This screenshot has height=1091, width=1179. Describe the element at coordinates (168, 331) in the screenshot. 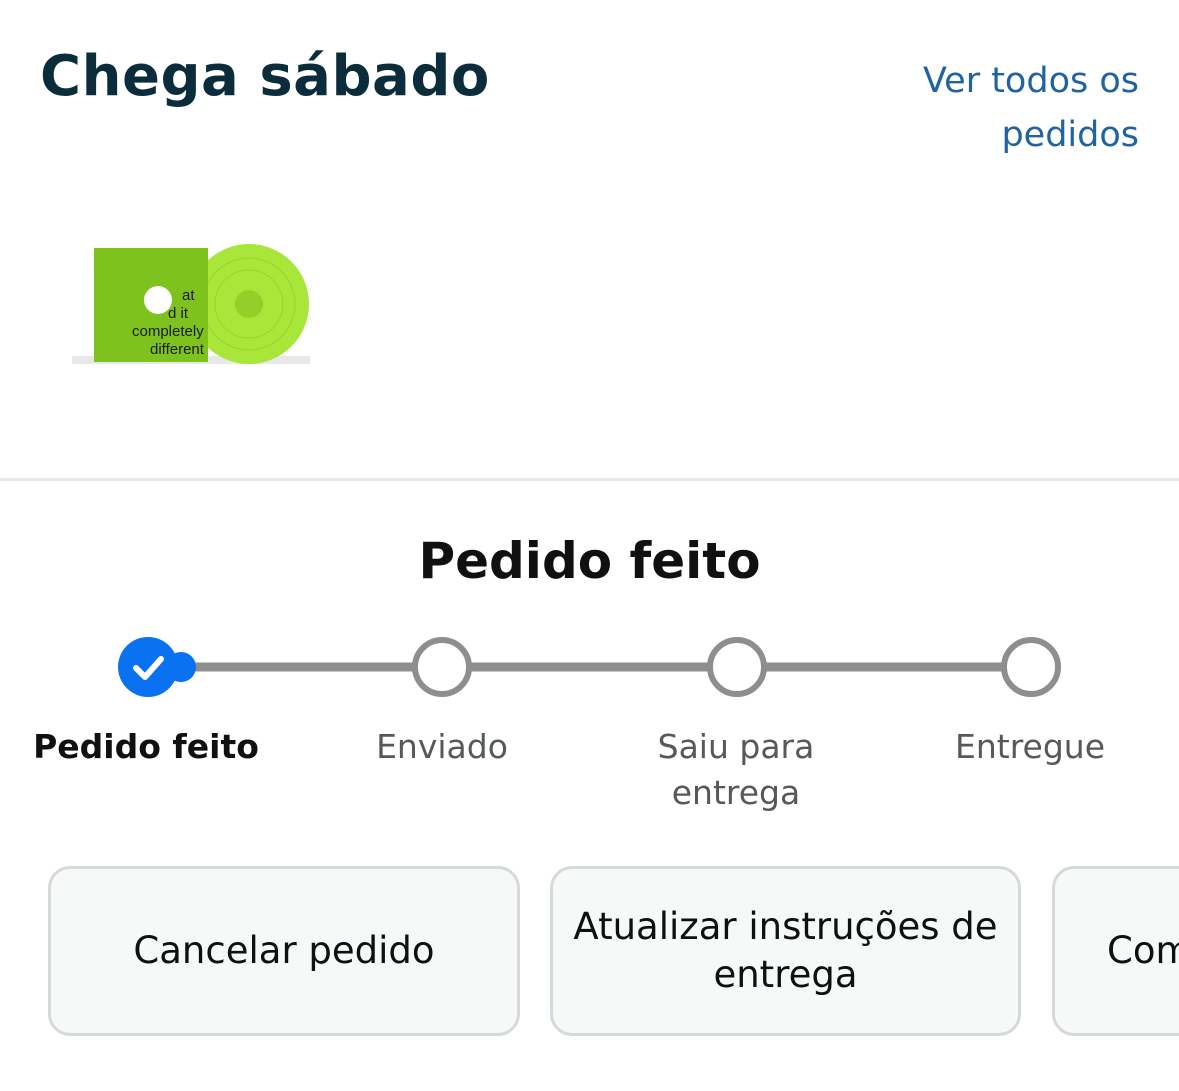

I see `svg-text: completely` at that location.